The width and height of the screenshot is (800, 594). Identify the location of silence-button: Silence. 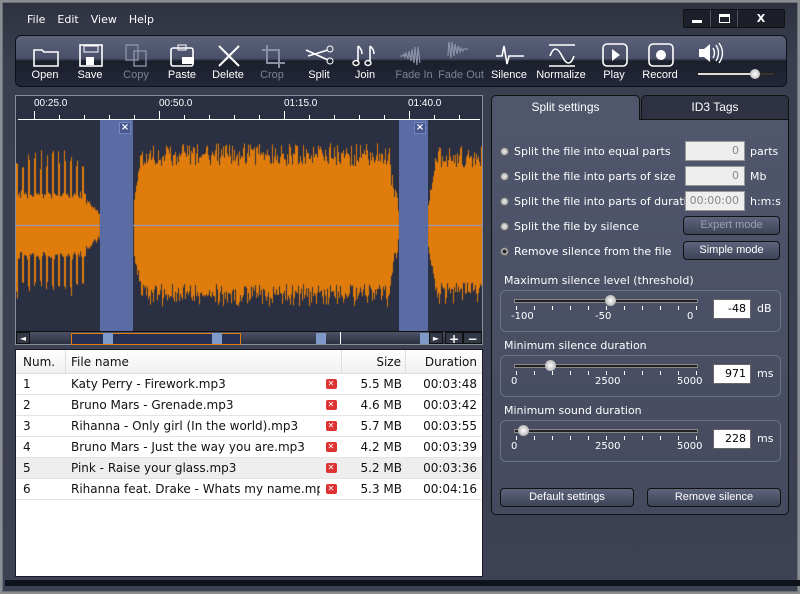
(509, 61).